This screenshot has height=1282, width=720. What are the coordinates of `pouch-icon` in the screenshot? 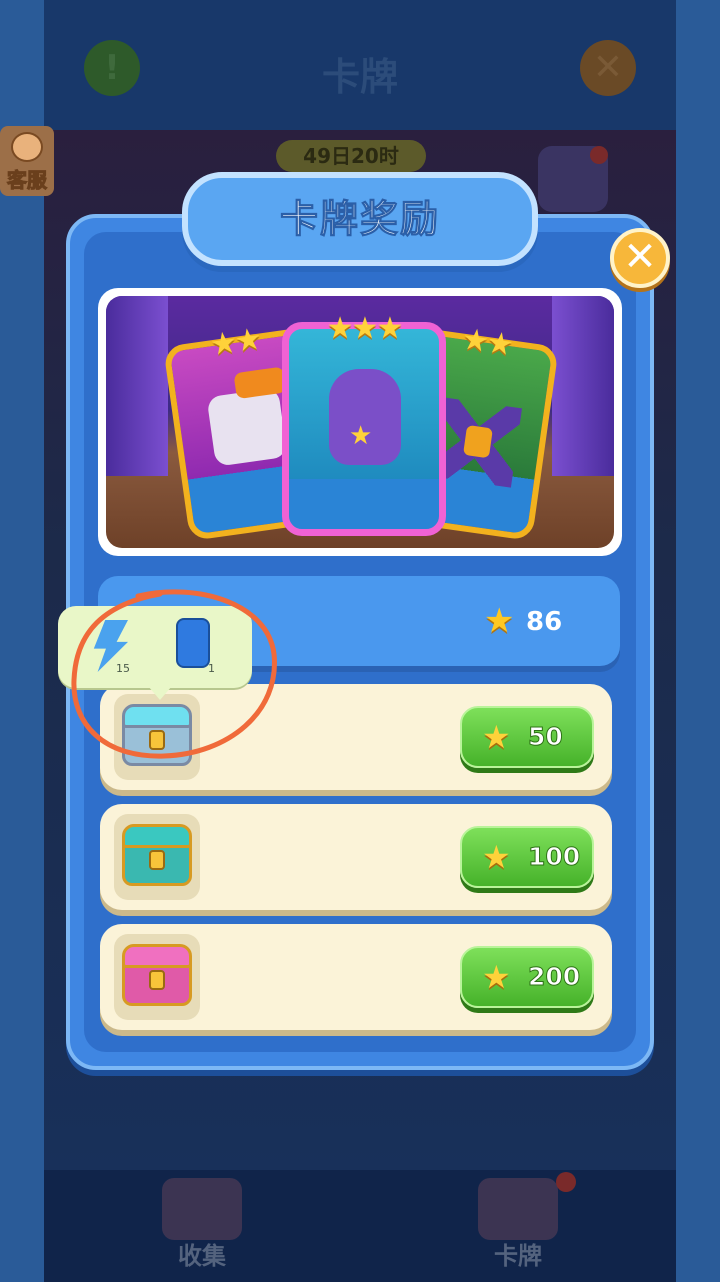 It's located at (193, 643).